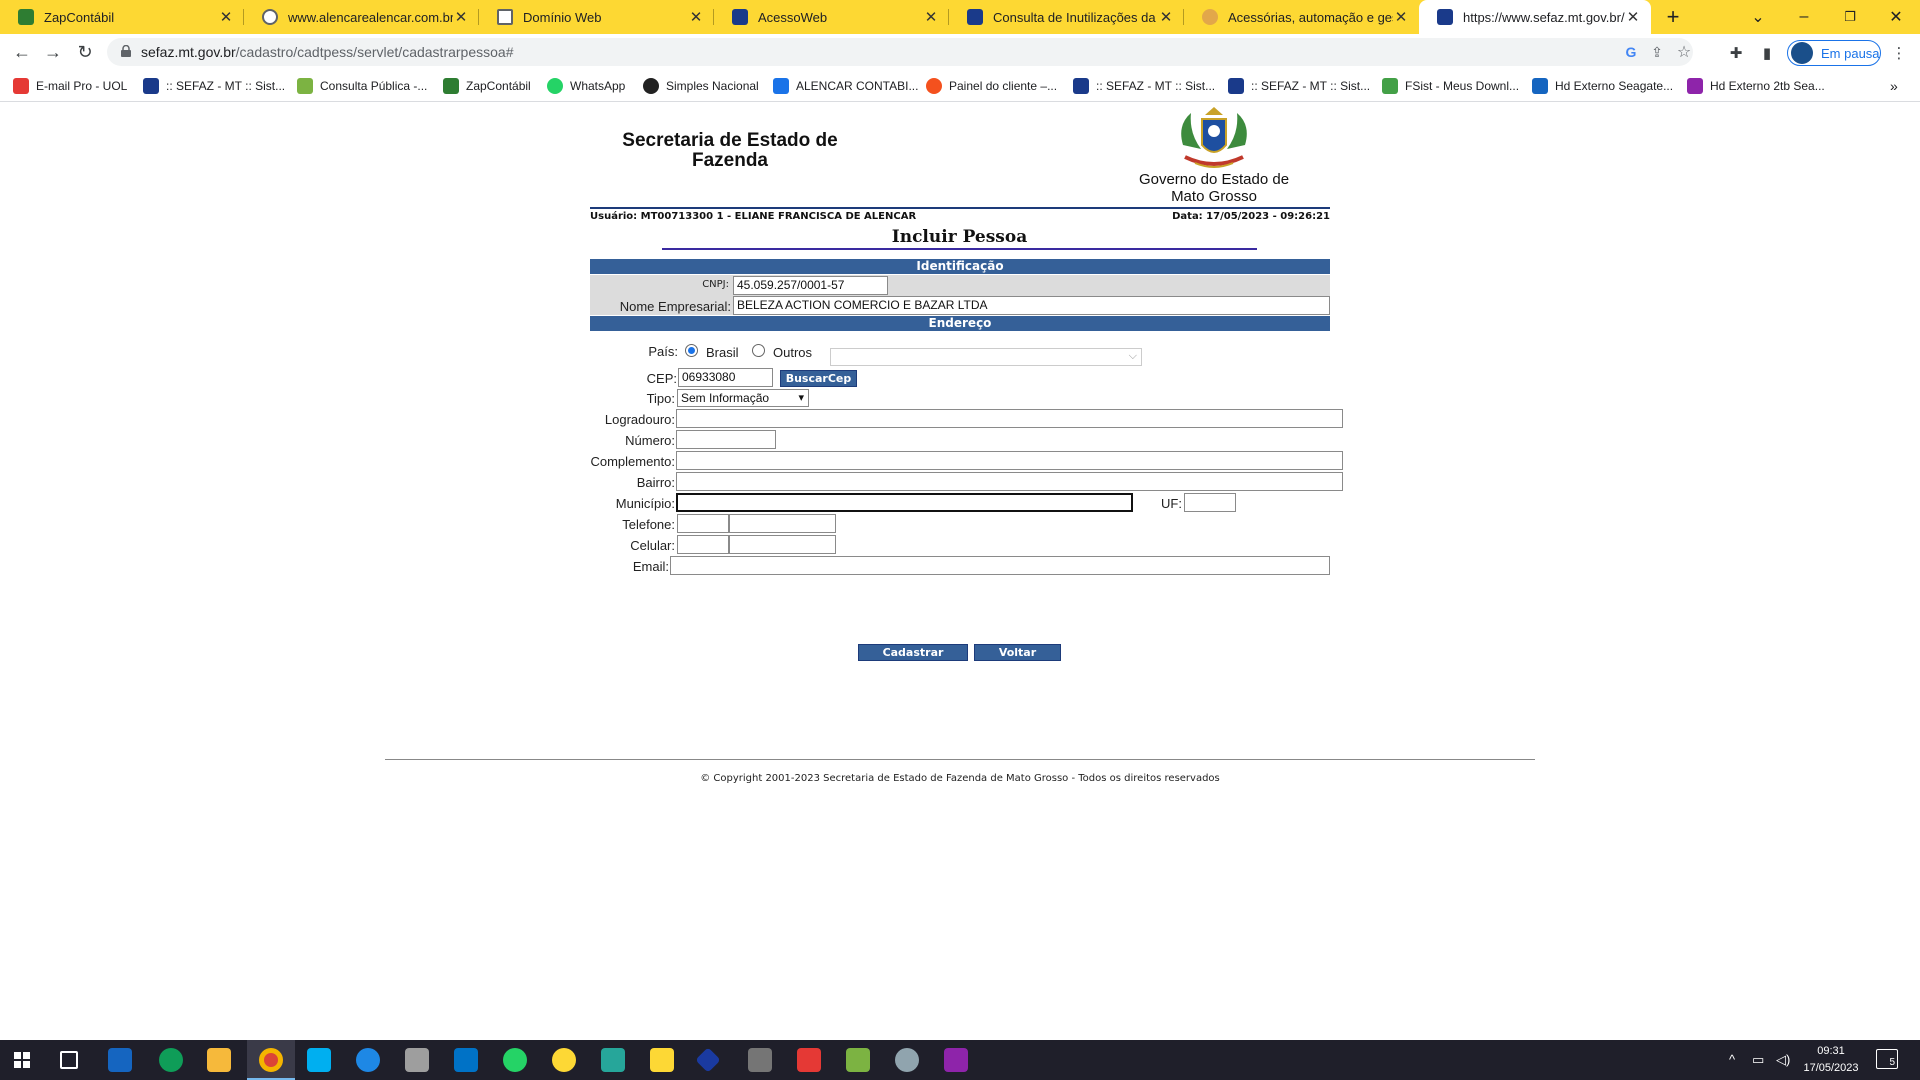 This screenshot has width=1920, height=1080. I want to click on telefone-ddd-field, so click(703, 523).